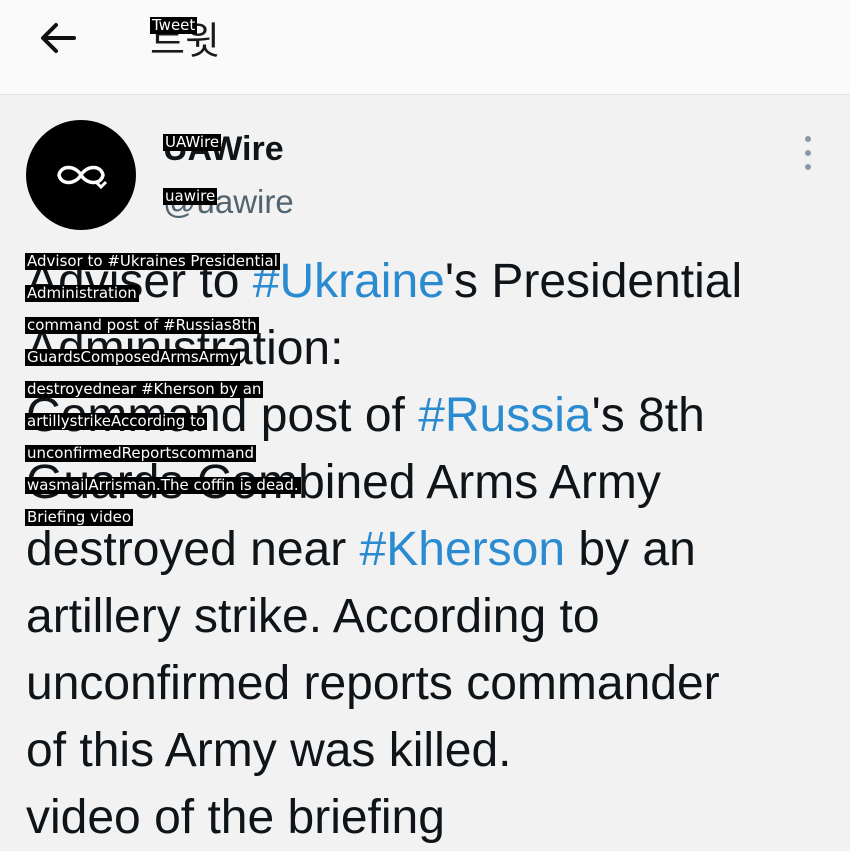  Describe the element at coordinates (190, 196) in the screenshot. I see `author-handle-caption: uawire` at that location.